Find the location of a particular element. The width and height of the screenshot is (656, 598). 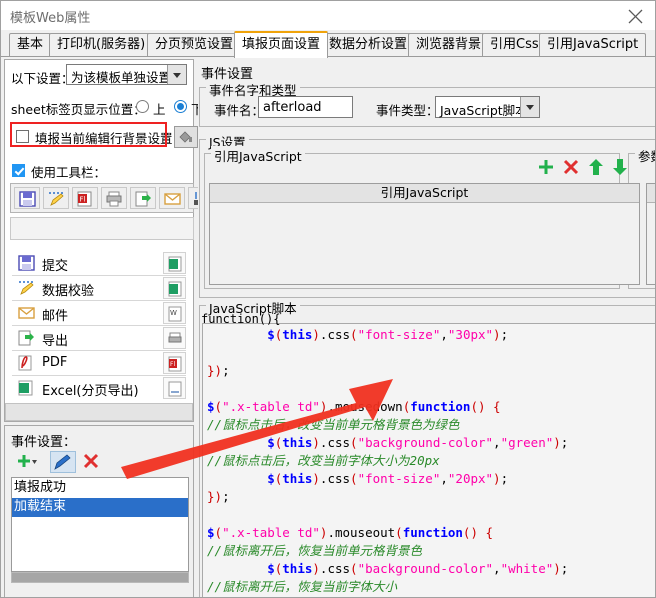

title-bar: 模板Web属性 is located at coordinates (328, 16).